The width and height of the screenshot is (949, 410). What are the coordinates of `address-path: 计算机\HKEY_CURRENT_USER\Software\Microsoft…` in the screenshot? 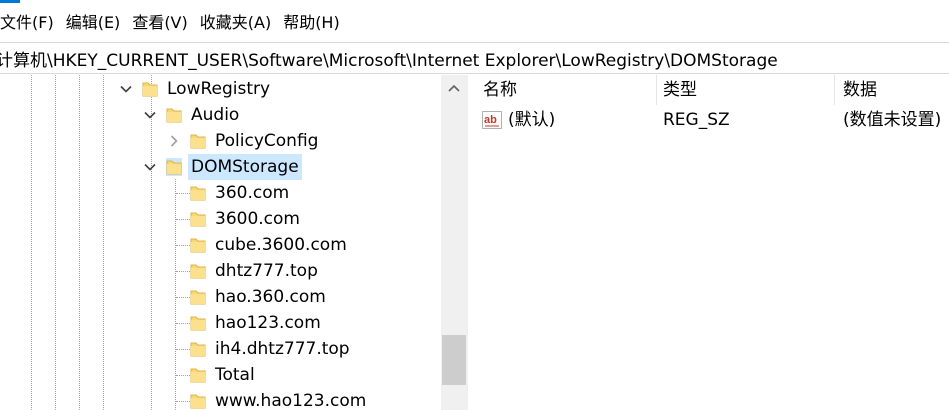 It's located at (389, 58).